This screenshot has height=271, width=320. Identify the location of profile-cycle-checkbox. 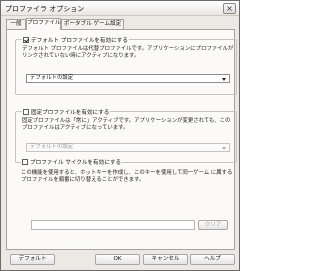
(25, 162).